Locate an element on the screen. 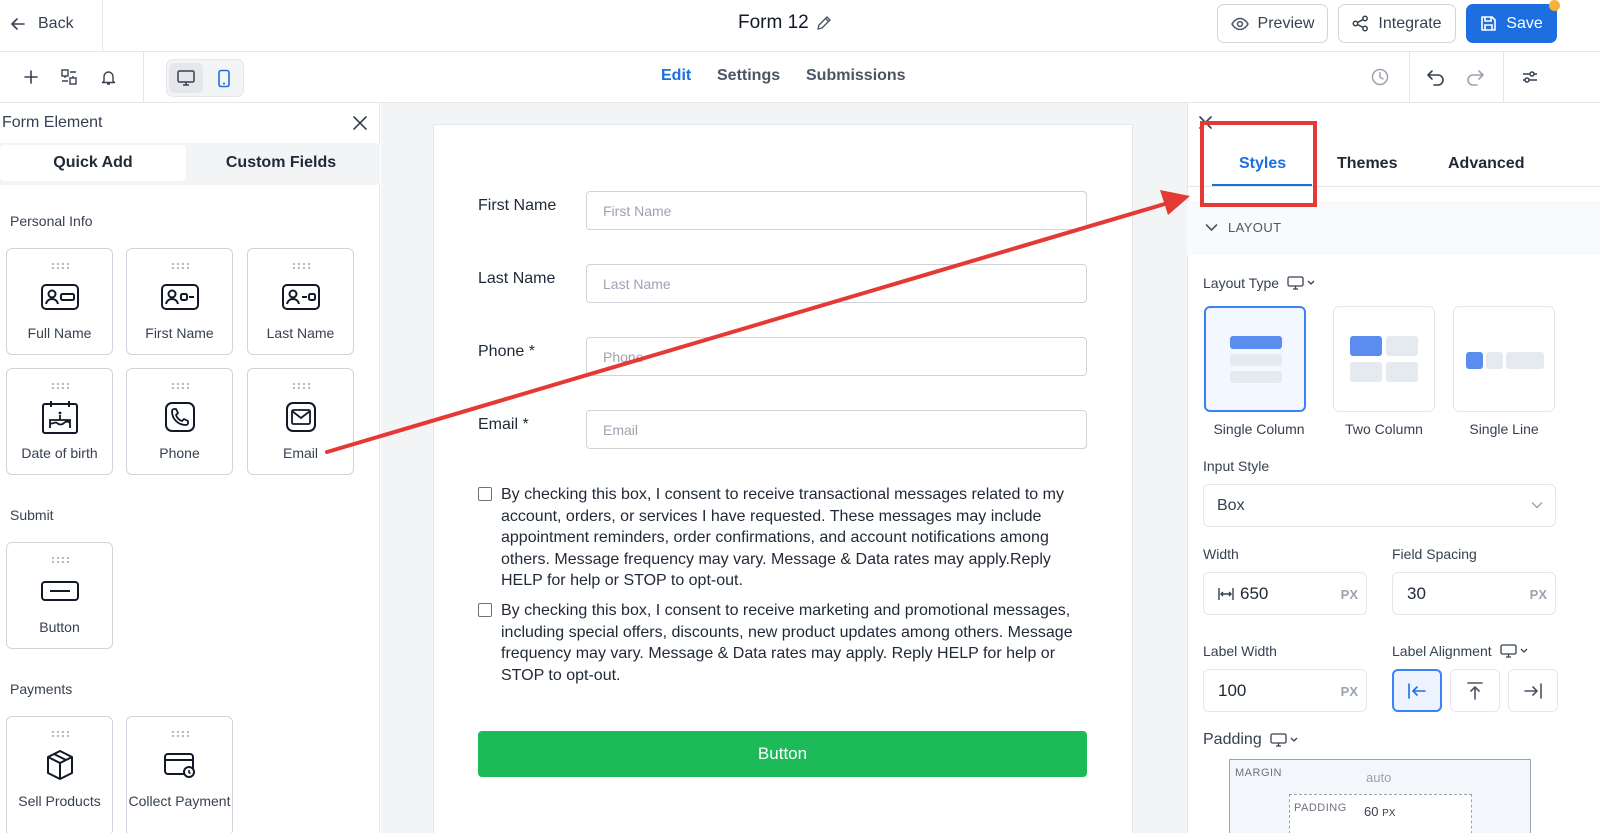  undo-icon is located at coordinates (1436, 77).